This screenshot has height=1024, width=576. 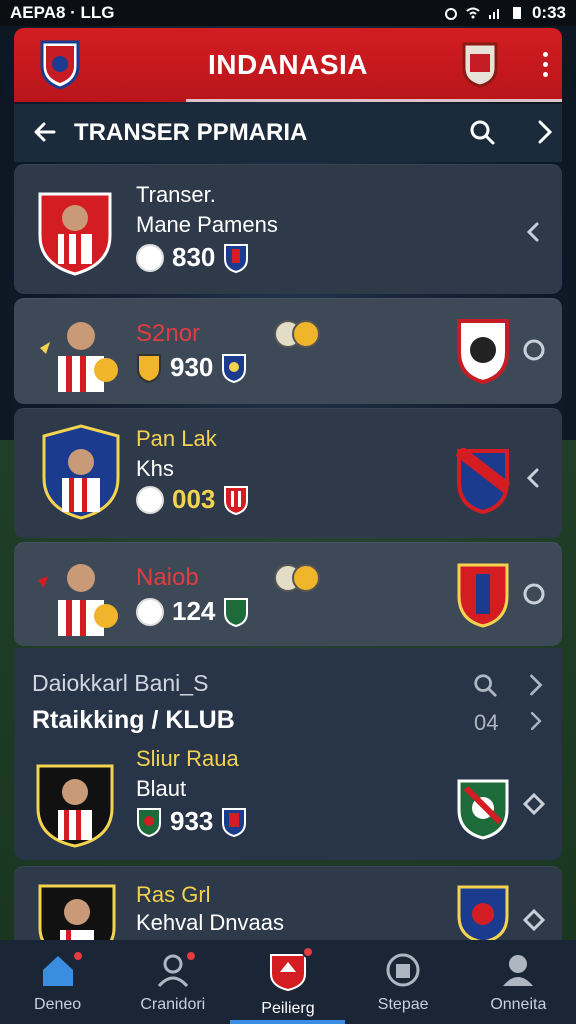 I want to click on profile-icon, so click(x=518, y=970).